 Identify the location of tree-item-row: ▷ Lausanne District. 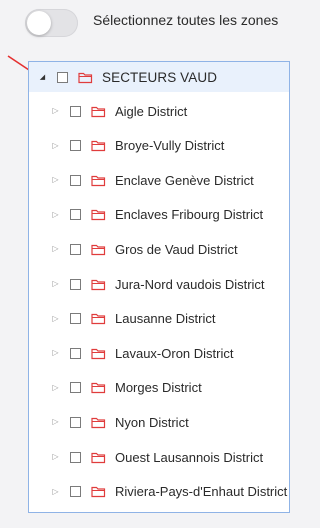
(159, 319).